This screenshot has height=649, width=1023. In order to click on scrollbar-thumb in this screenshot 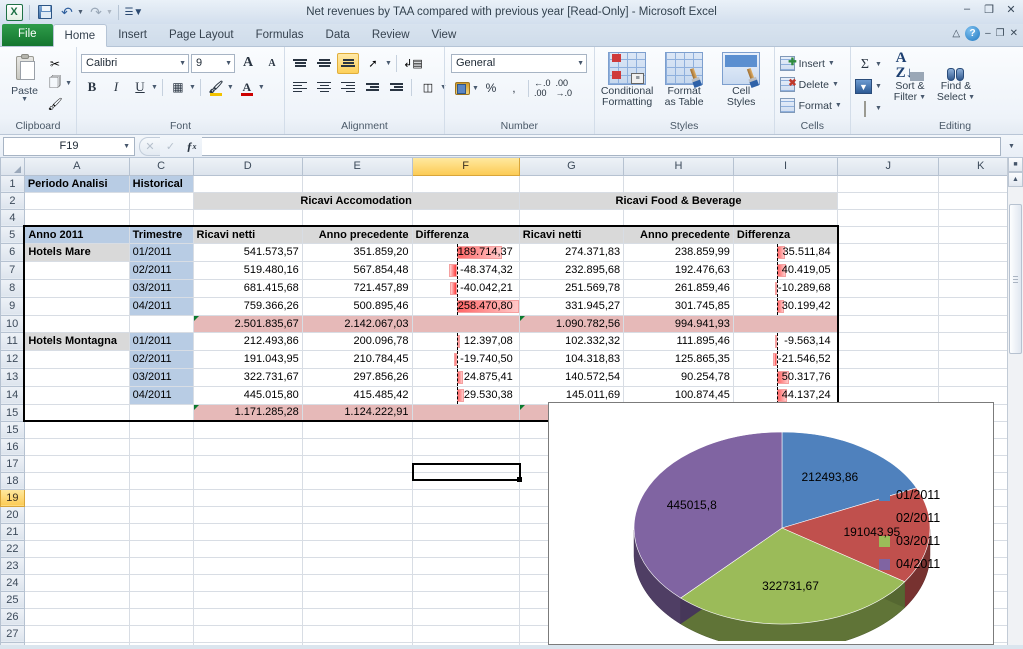, I will do `click(1015, 279)`.